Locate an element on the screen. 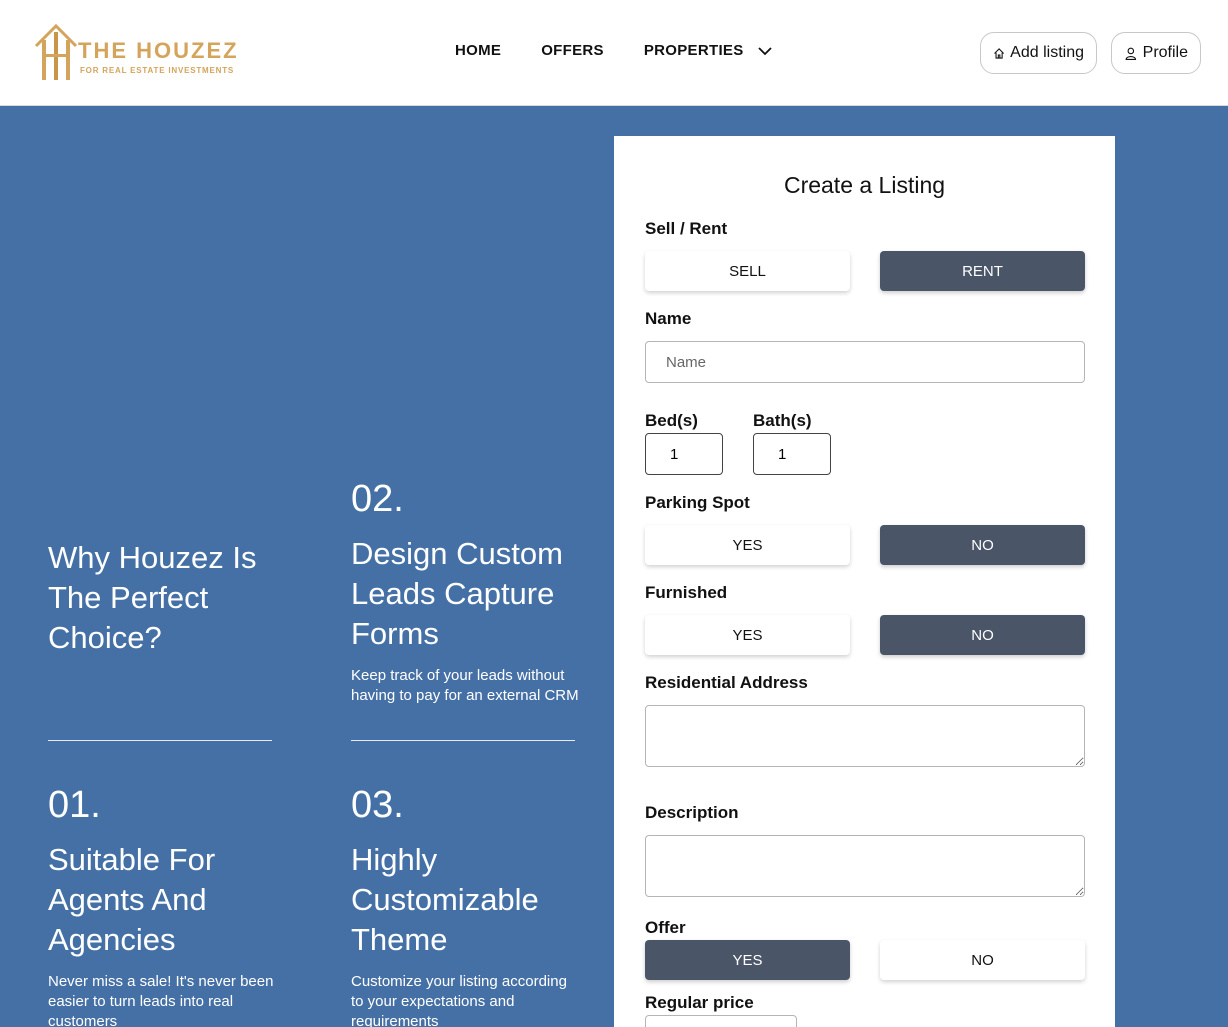 This screenshot has height=1027, width=1228. add-listing-button: Add listing is located at coordinates (1038, 53).